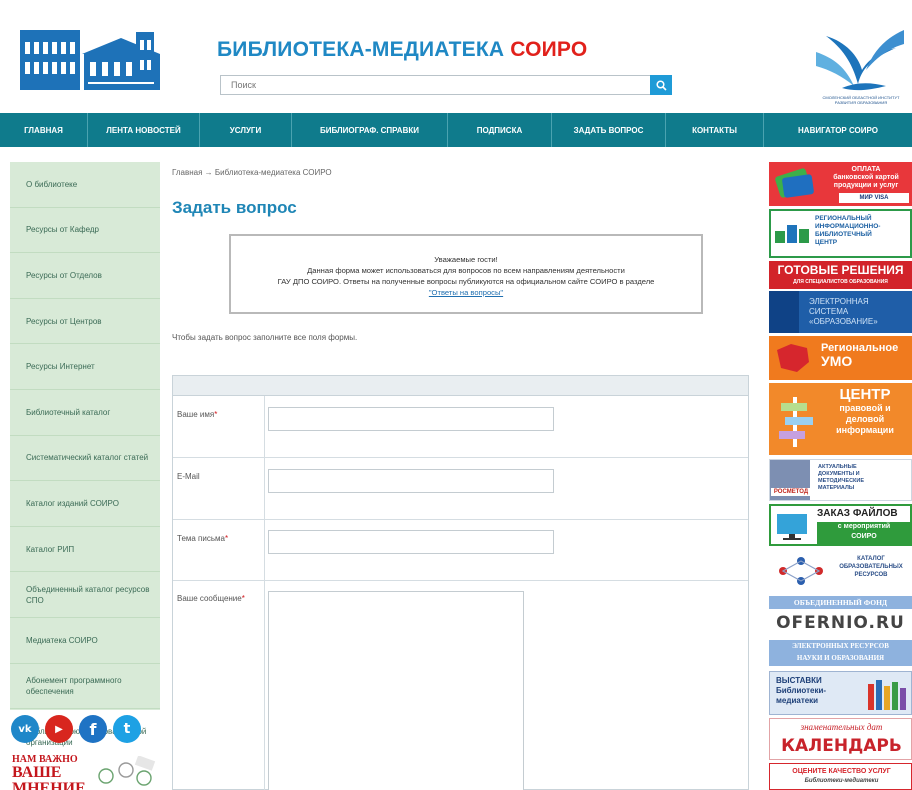  I want to click on catalog-line-2: ОБРАЗОВАТЕЛЬНЫХ, so click(871, 567).